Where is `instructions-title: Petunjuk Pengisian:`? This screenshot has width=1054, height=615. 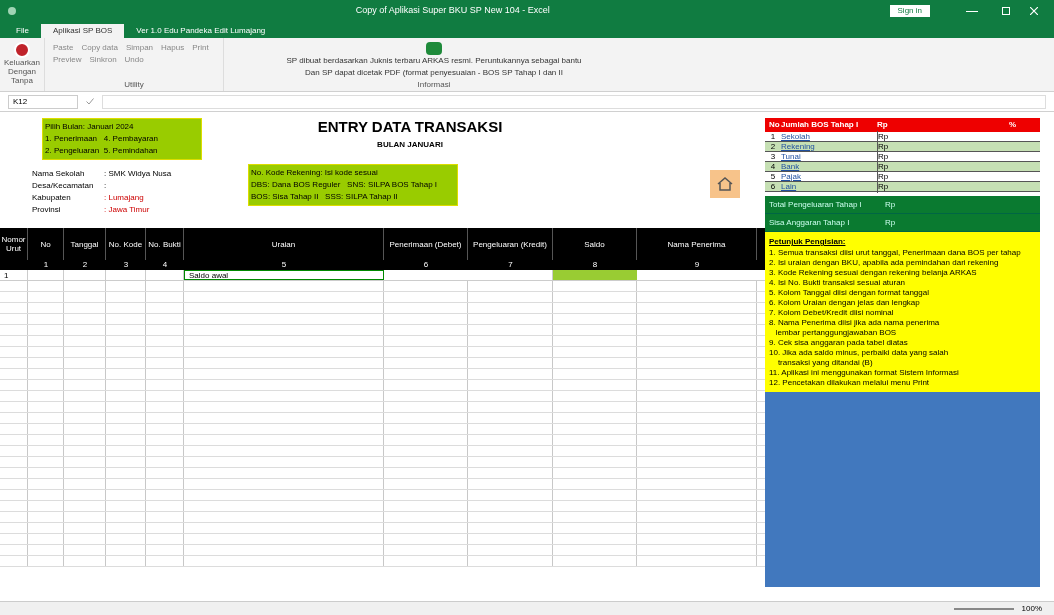
instructions-title: Petunjuk Pengisian: is located at coordinates (808, 242).